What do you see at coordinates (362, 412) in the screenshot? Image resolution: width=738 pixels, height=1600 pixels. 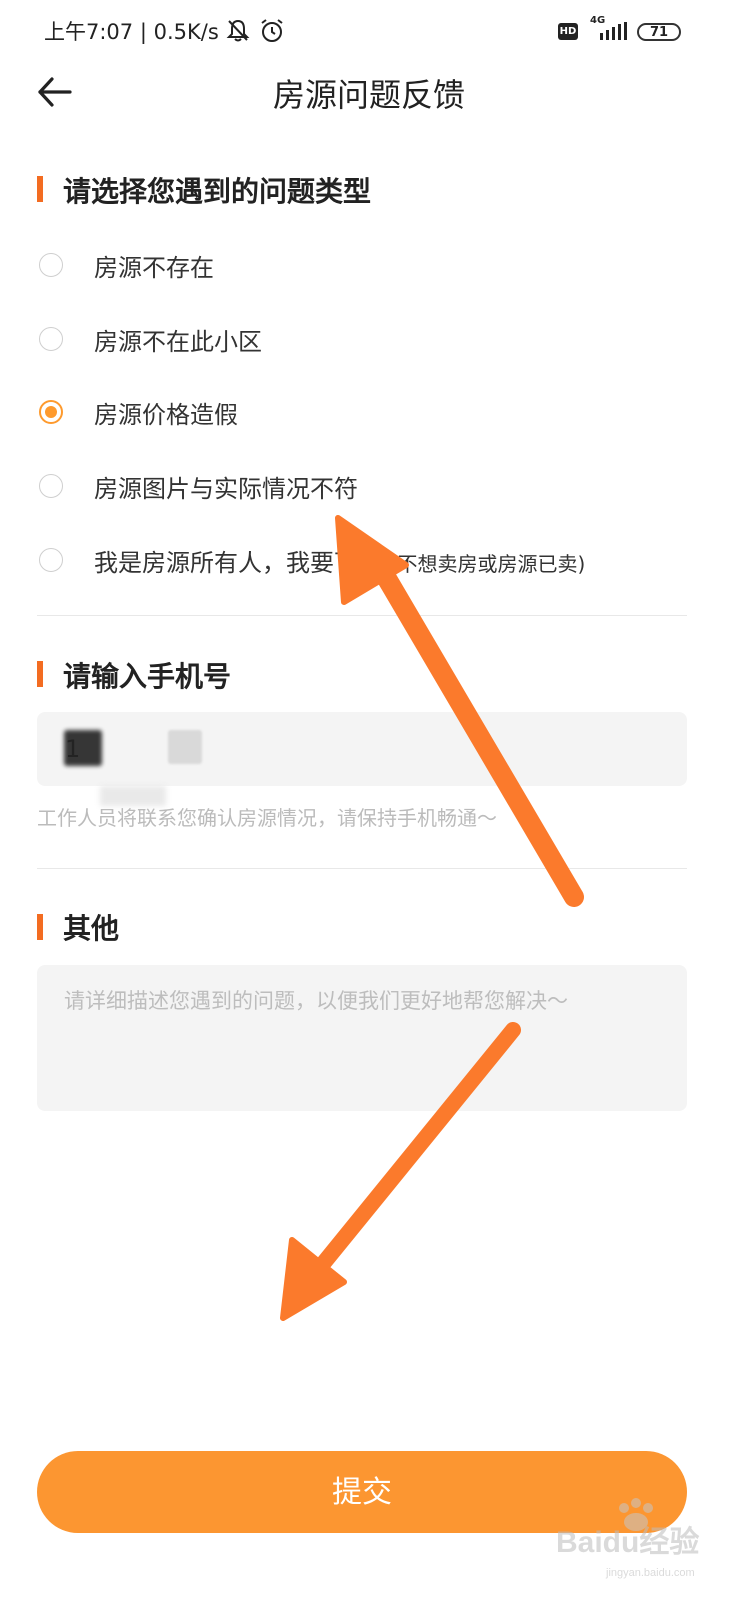 I see `option-fake-price: 房源价格造假` at bounding box center [362, 412].